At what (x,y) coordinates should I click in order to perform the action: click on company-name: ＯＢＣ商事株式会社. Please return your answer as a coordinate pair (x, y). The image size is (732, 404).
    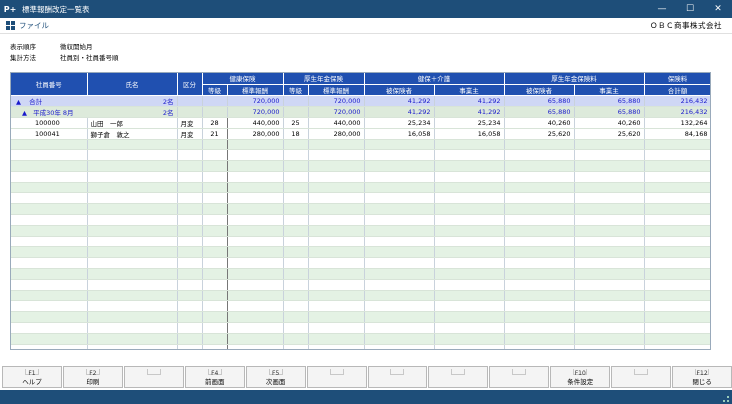
    Looking at the image, I should click on (686, 25).